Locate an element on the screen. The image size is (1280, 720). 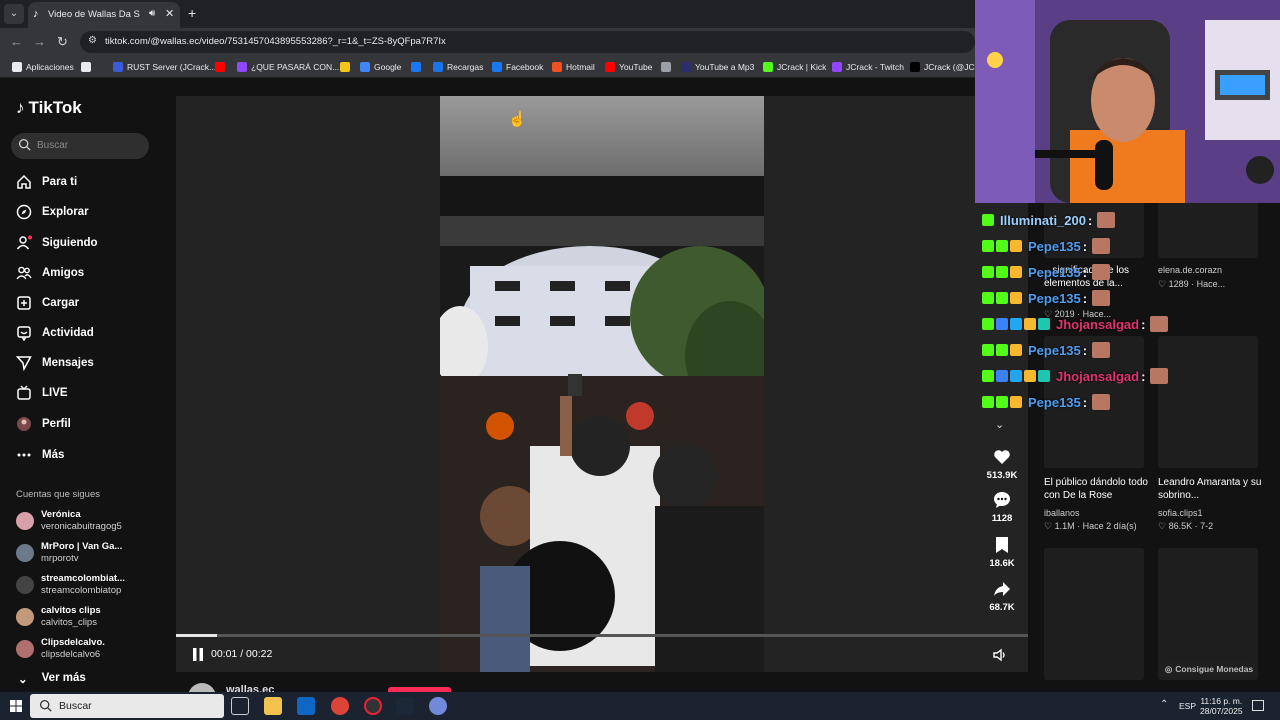
sidebar-item-live: LIVE is located at coordinates (42, 393).